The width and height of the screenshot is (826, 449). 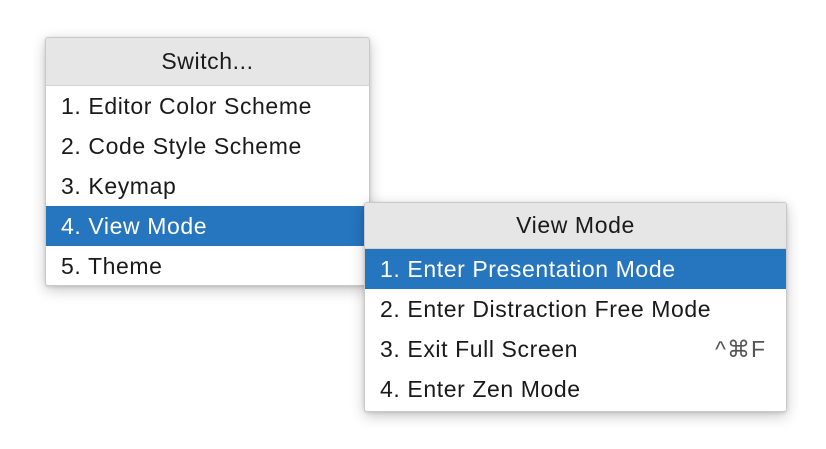 What do you see at coordinates (546, 309) in the screenshot?
I see `menu-item-label: 2. Enter Distraction Free Mode` at bounding box center [546, 309].